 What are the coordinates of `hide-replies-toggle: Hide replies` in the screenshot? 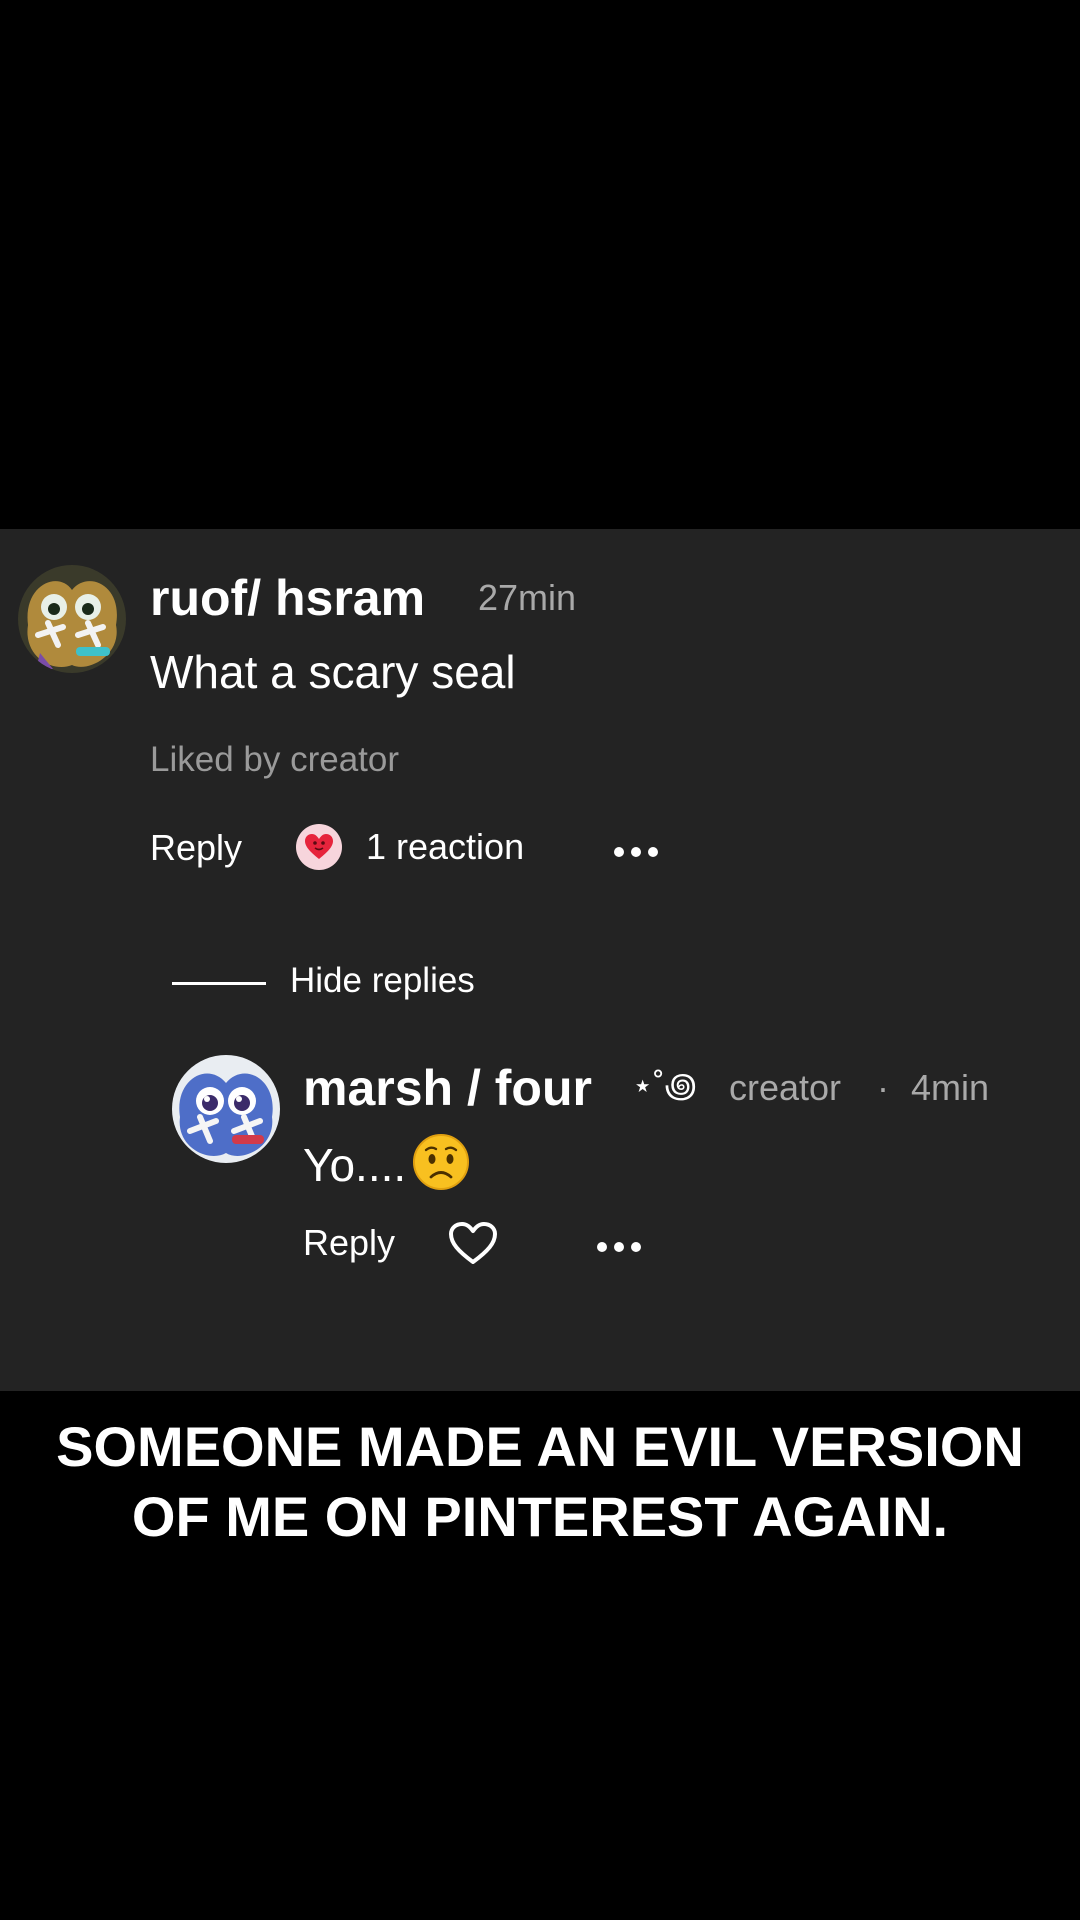 It's located at (342, 984).